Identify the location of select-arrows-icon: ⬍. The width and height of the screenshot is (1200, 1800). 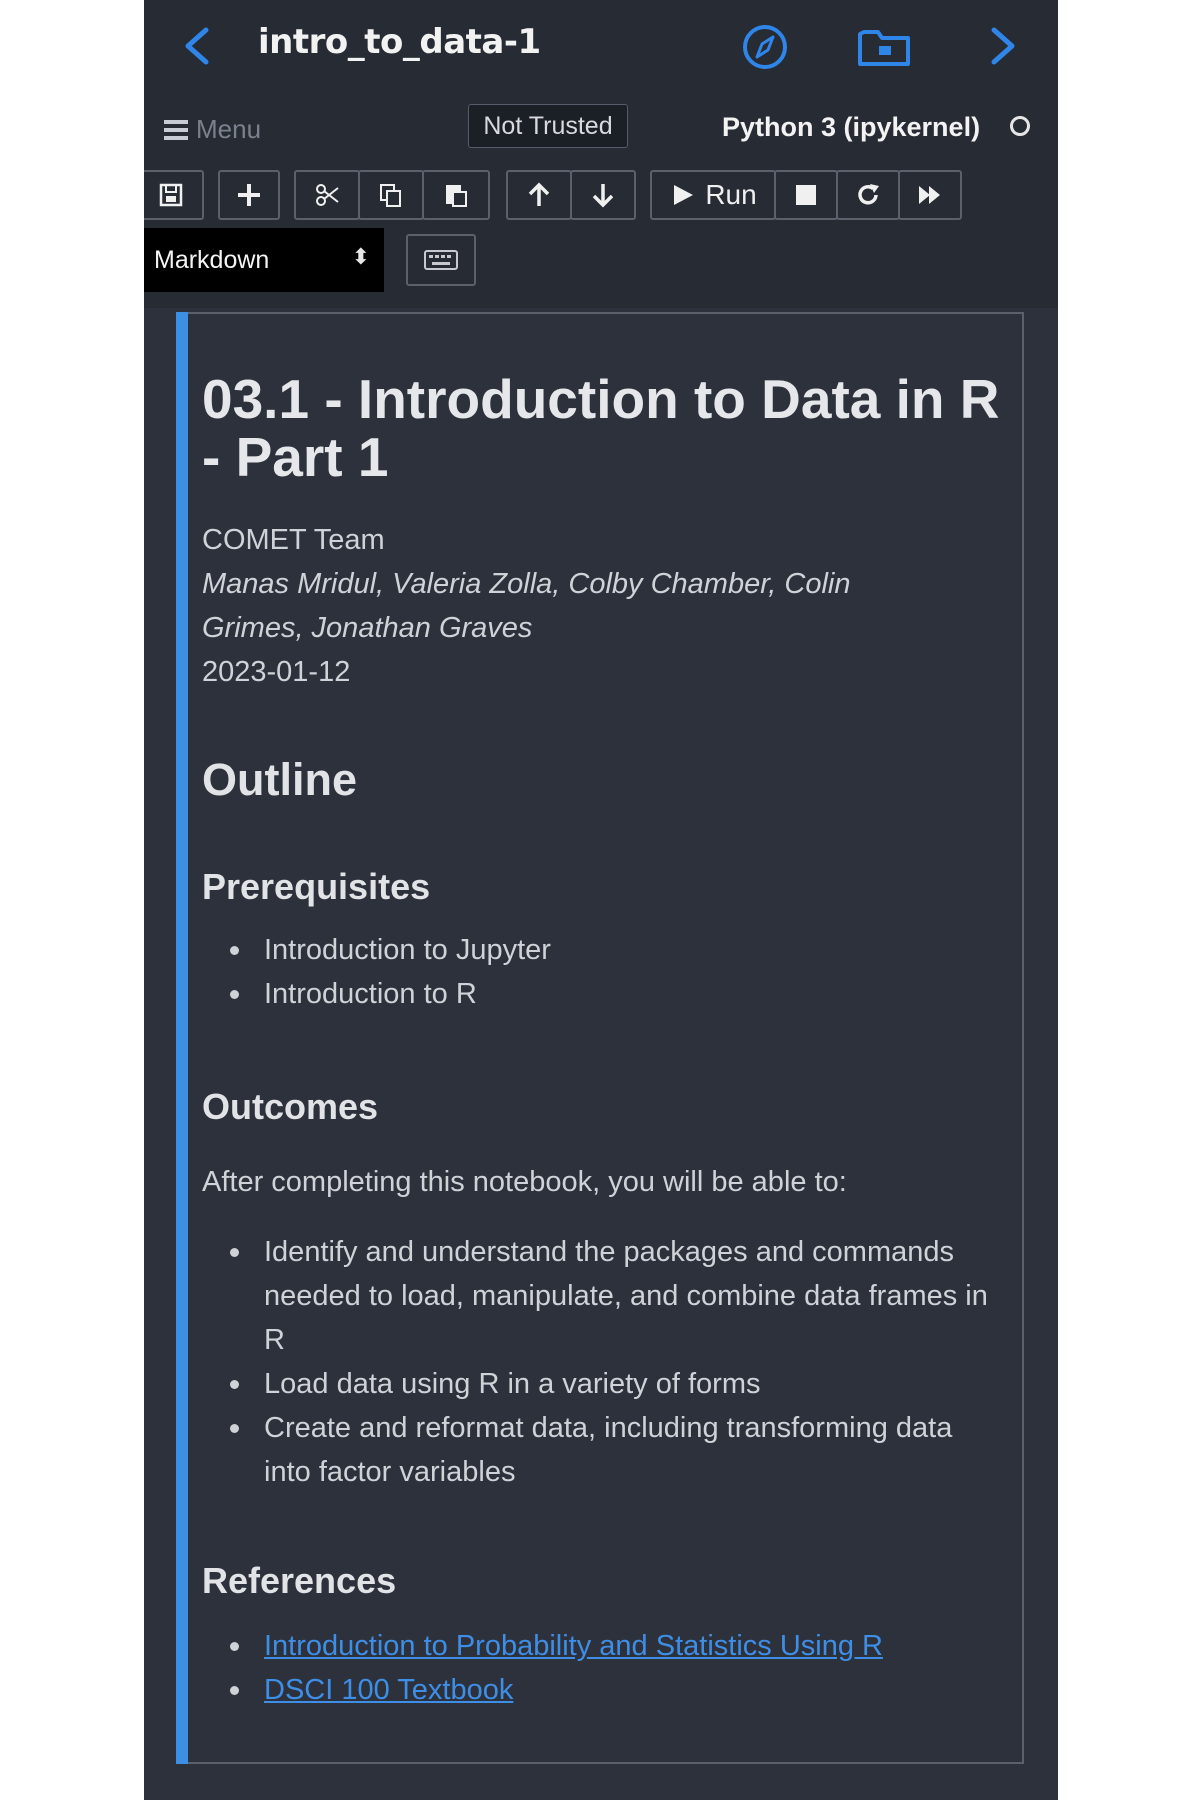
(360, 256).